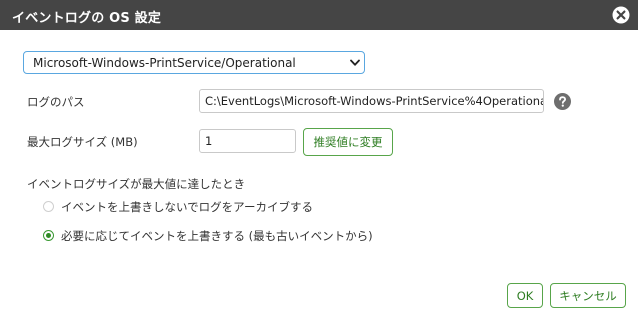 The width and height of the screenshot is (638, 315). Describe the element at coordinates (562, 101) in the screenshot. I see `question-circle-icon` at that location.